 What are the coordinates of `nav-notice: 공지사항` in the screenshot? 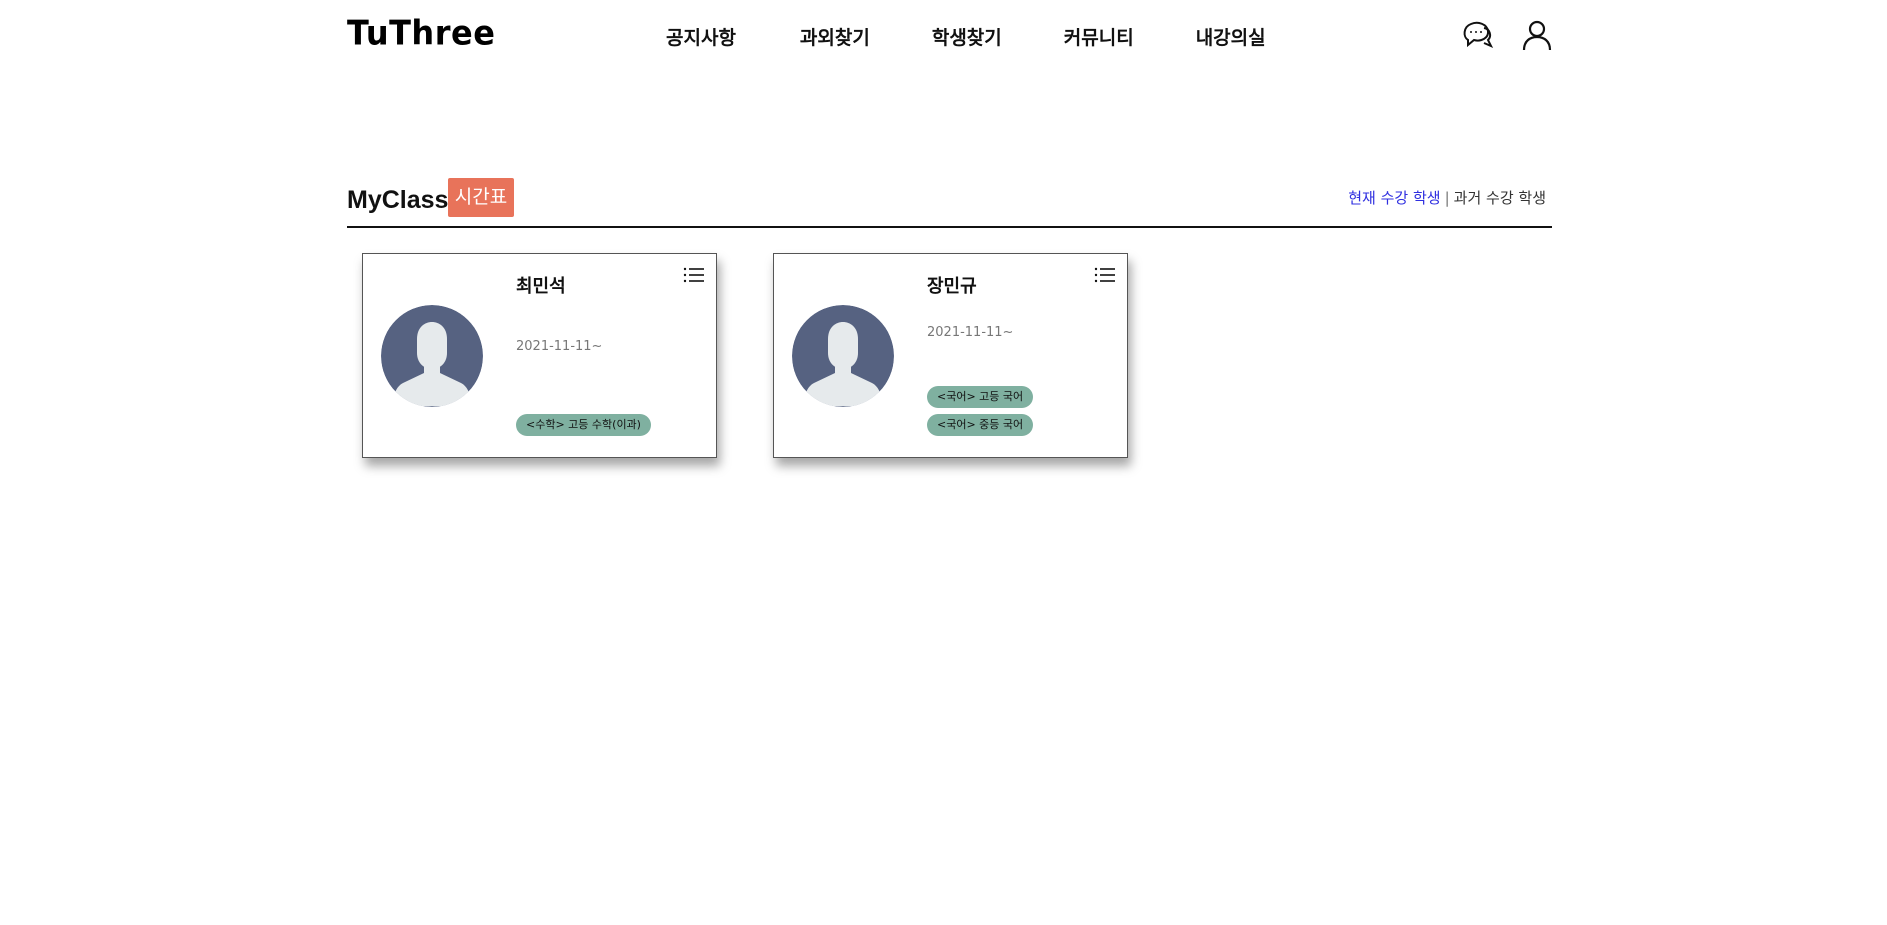 It's located at (701, 36).